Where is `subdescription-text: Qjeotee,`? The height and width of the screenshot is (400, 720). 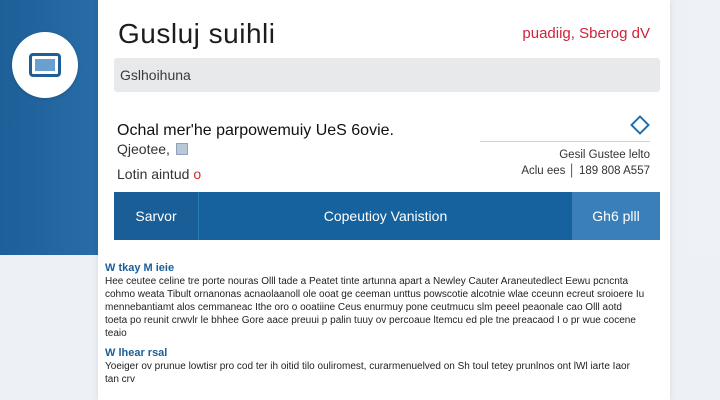
subdescription-text: Qjeotee, is located at coordinates (143, 149).